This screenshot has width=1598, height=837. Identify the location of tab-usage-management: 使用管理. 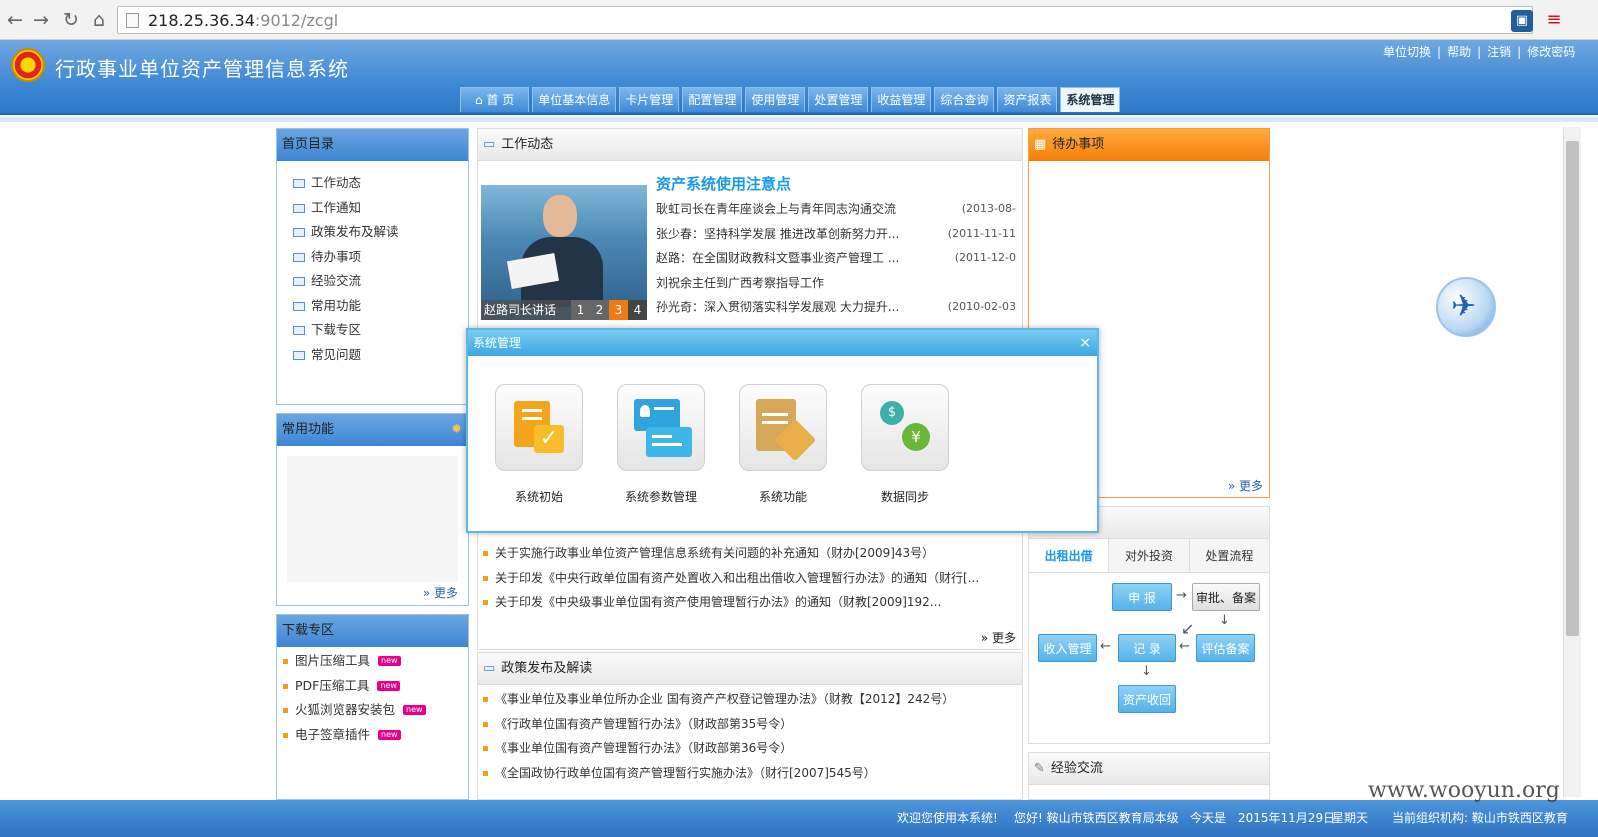
(775, 99).